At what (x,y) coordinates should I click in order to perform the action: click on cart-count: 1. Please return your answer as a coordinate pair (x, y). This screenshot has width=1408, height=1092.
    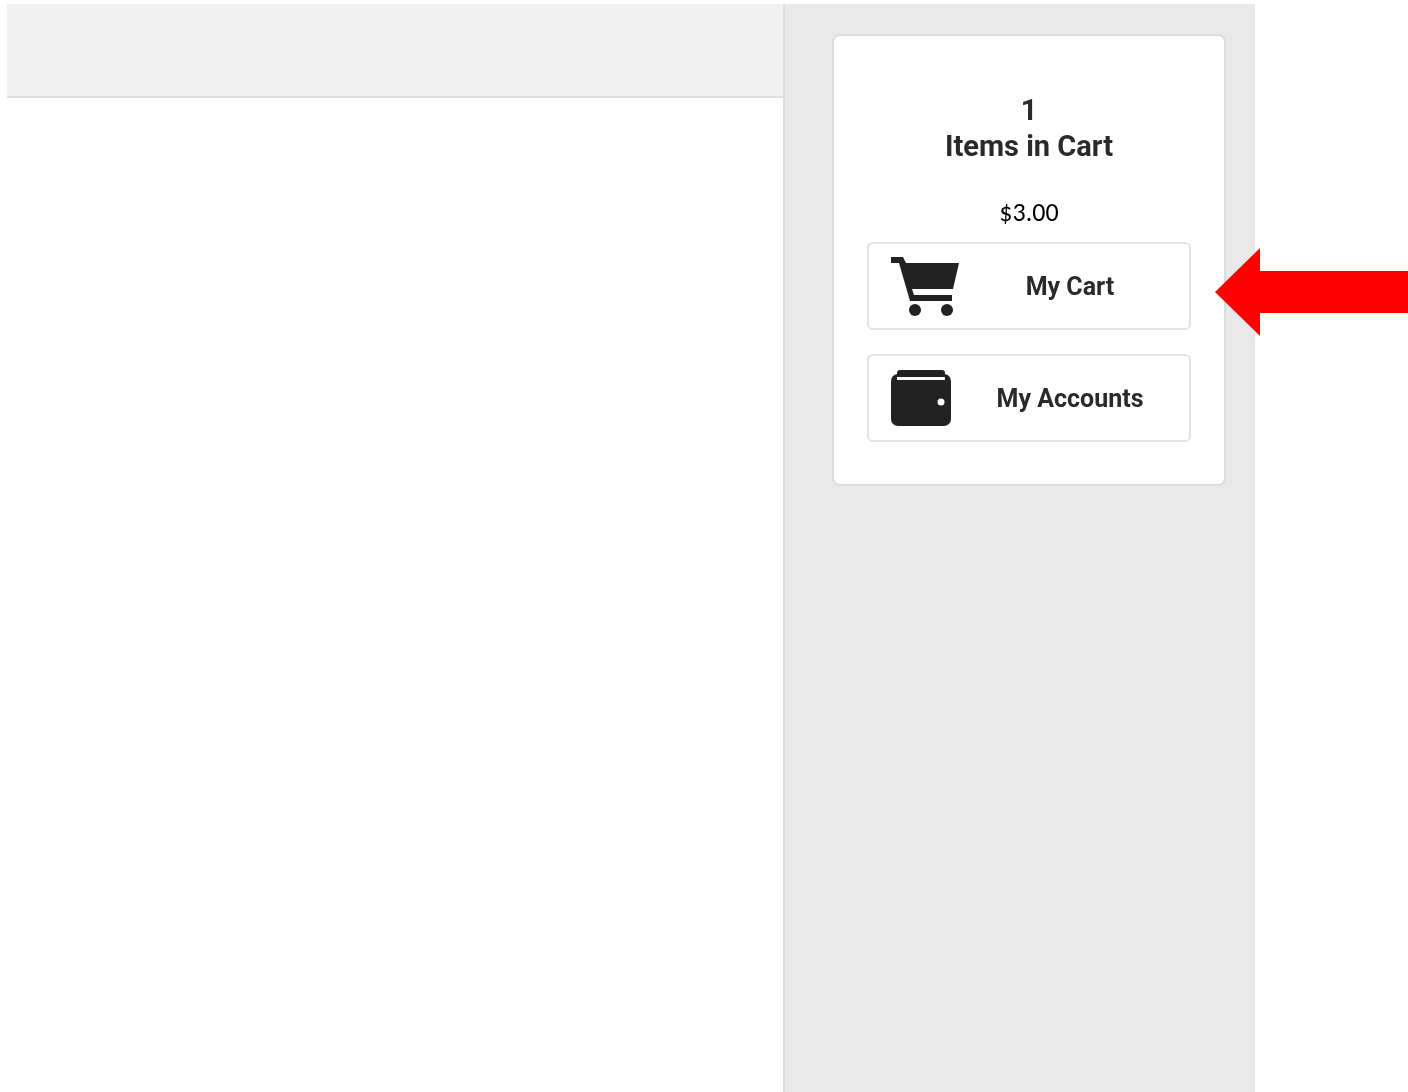
    Looking at the image, I should click on (1029, 110).